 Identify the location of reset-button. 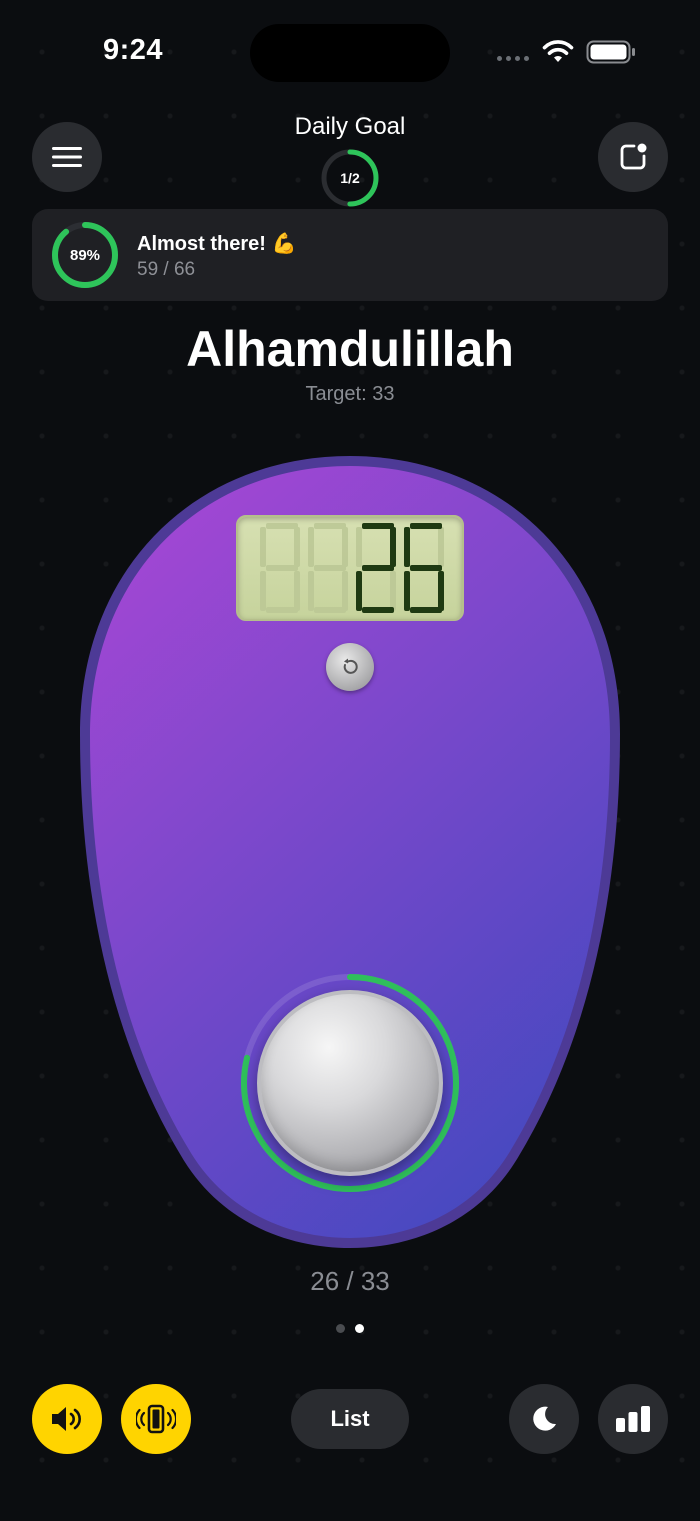
(350, 667).